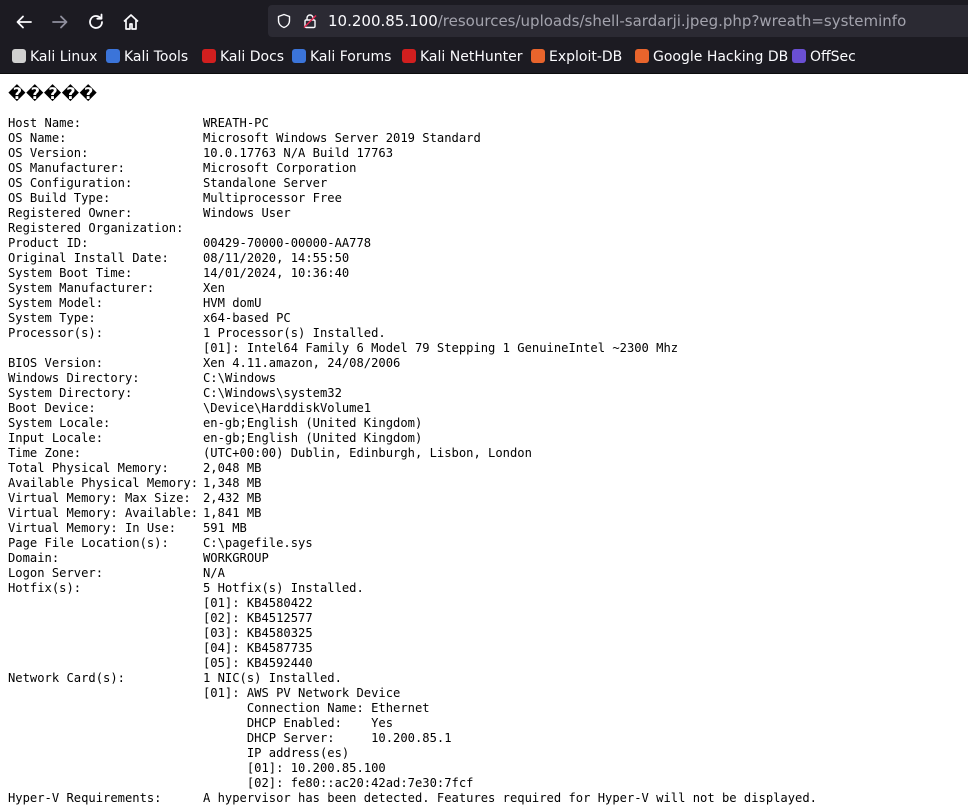 The image size is (968, 812). Describe the element at coordinates (56, 303) in the screenshot. I see `systeminfo-key: System Model:` at that location.